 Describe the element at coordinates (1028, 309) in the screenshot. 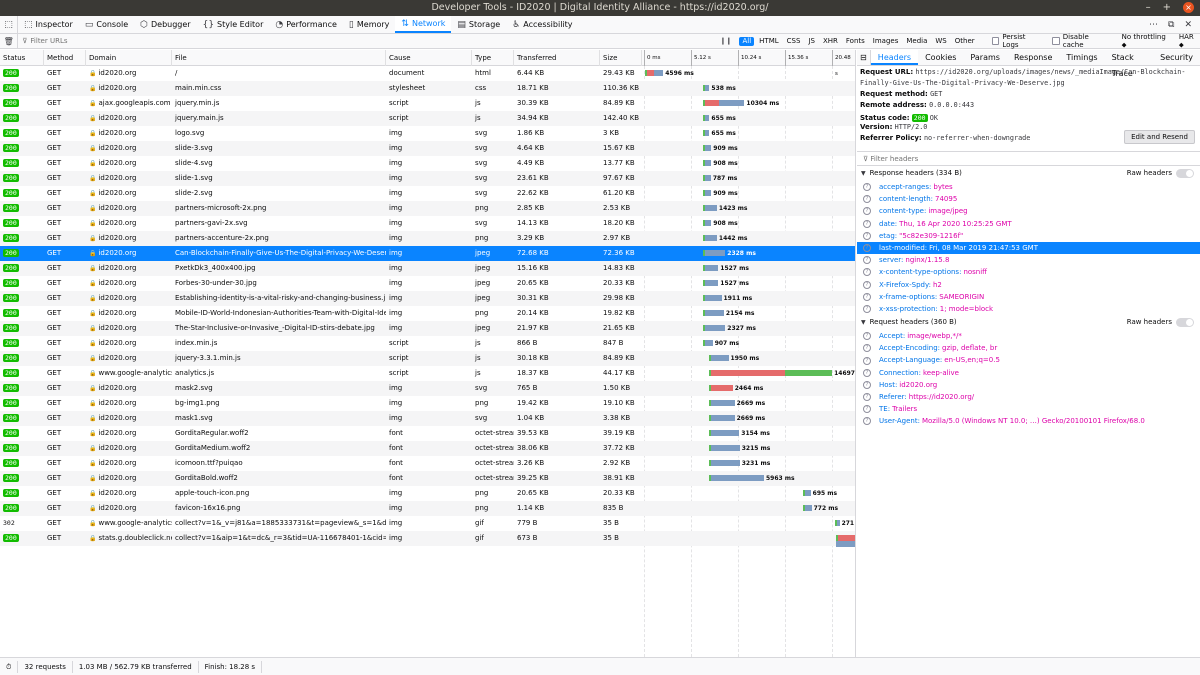

I see `header-row: ? x-xss-protection: 1; mode=block` at that location.